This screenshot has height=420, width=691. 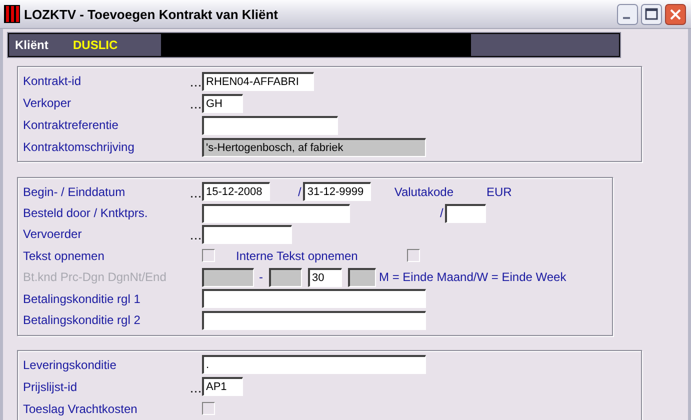 I want to click on field-label: Betalingskonditie rgl 2, so click(x=82, y=320).